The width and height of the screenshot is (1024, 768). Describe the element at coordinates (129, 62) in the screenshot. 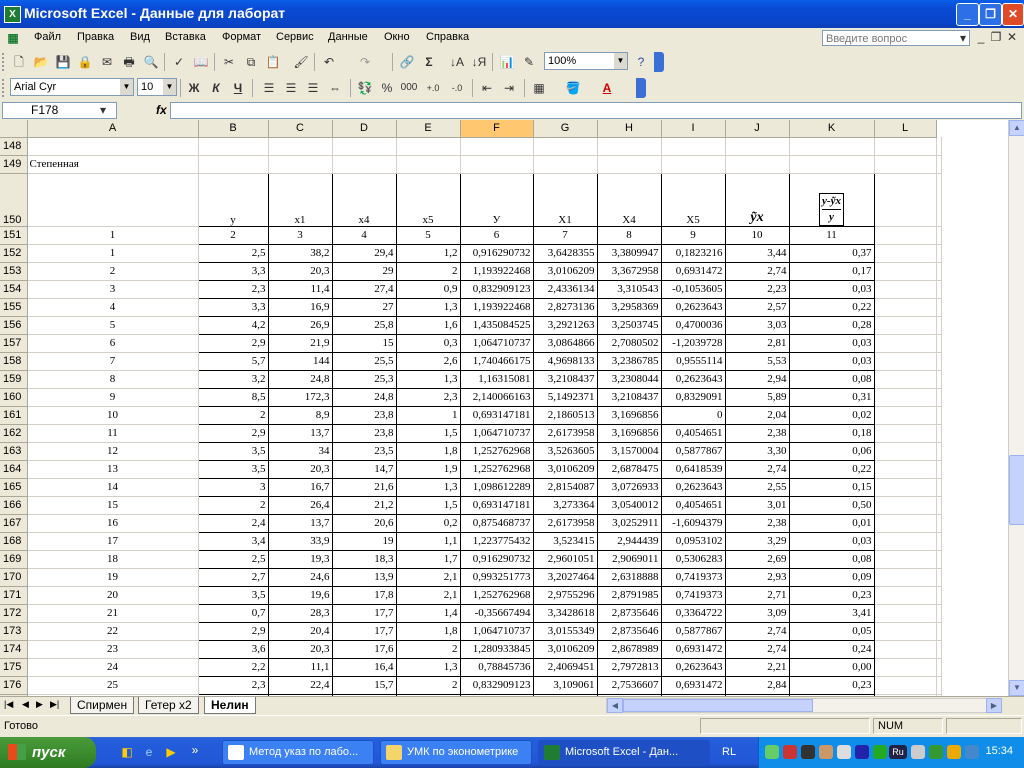

I see `print-icon: 🖶` at that location.